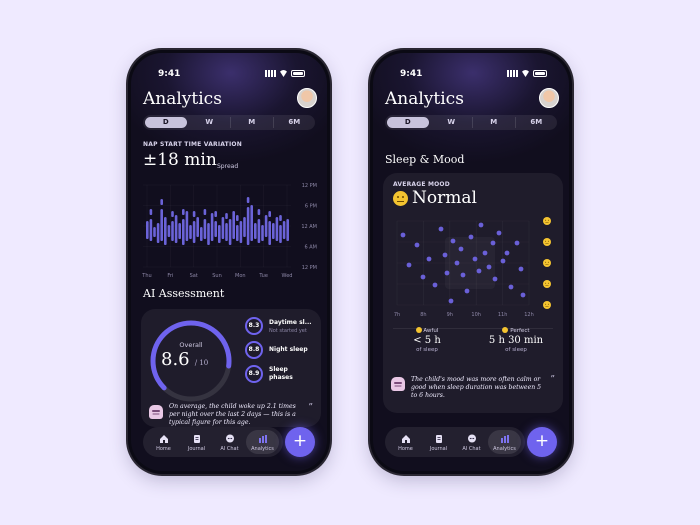  What do you see at coordinates (163, 439) in the screenshot?
I see `home-icon` at bounding box center [163, 439].